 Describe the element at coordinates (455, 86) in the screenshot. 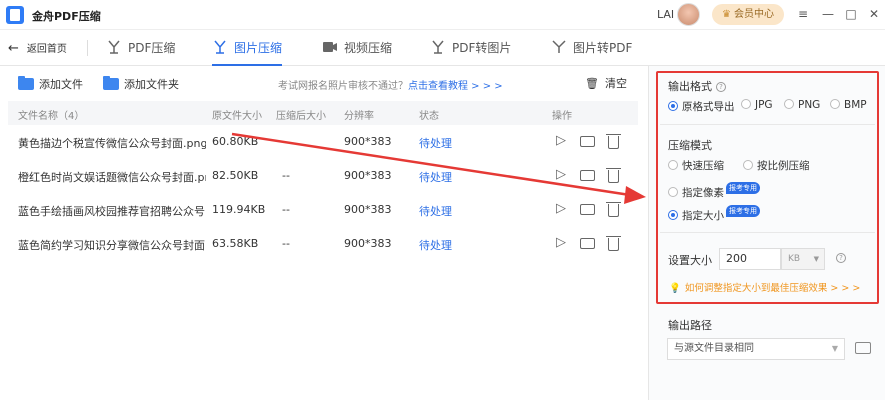

I see `tutorial-link: 点击查看教程 > > >` at that location.